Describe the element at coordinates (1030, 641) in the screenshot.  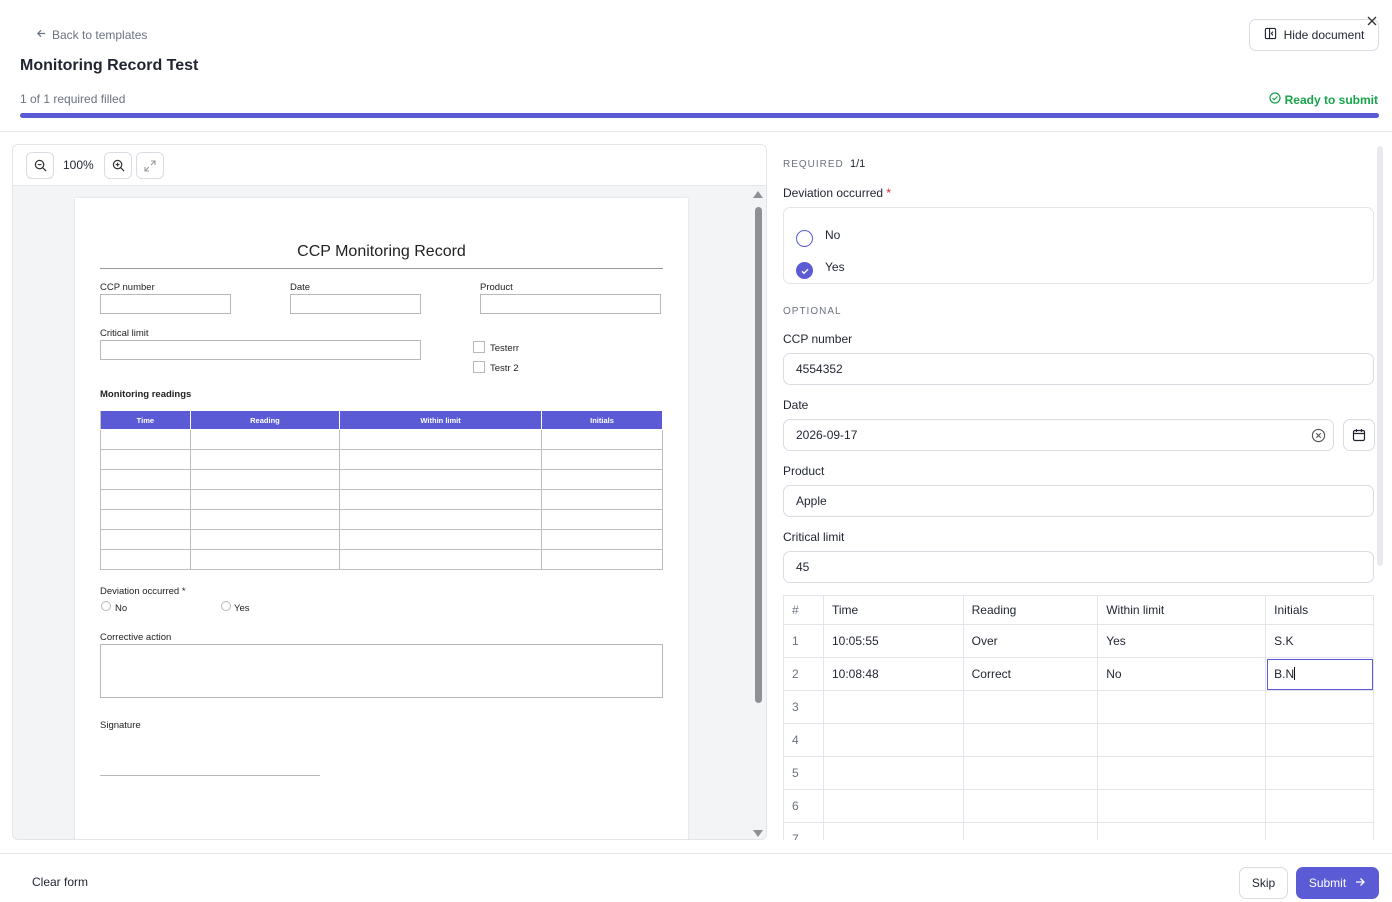
I see `grid-cell-reading: Over` at that location.